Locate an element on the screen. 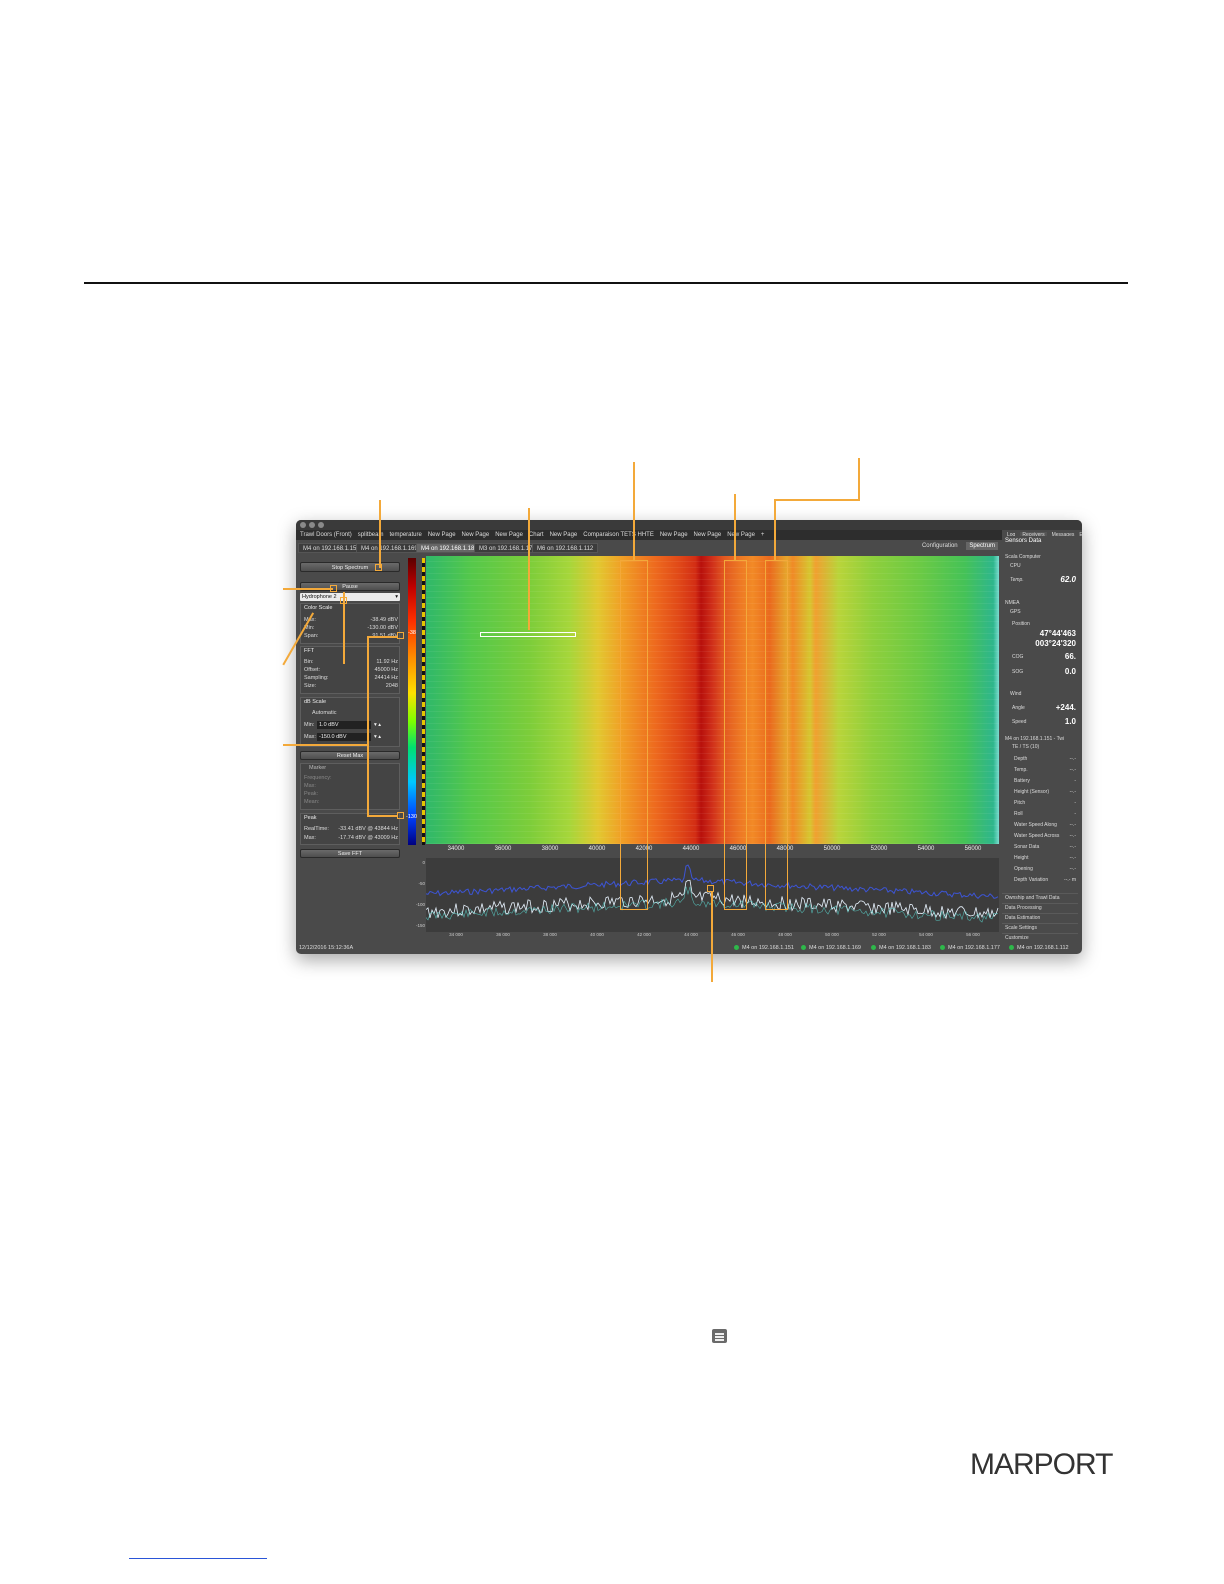 The width and height of the screenshot is (1224, 1584). callout-line-fft is located at coordinates (712, 937).